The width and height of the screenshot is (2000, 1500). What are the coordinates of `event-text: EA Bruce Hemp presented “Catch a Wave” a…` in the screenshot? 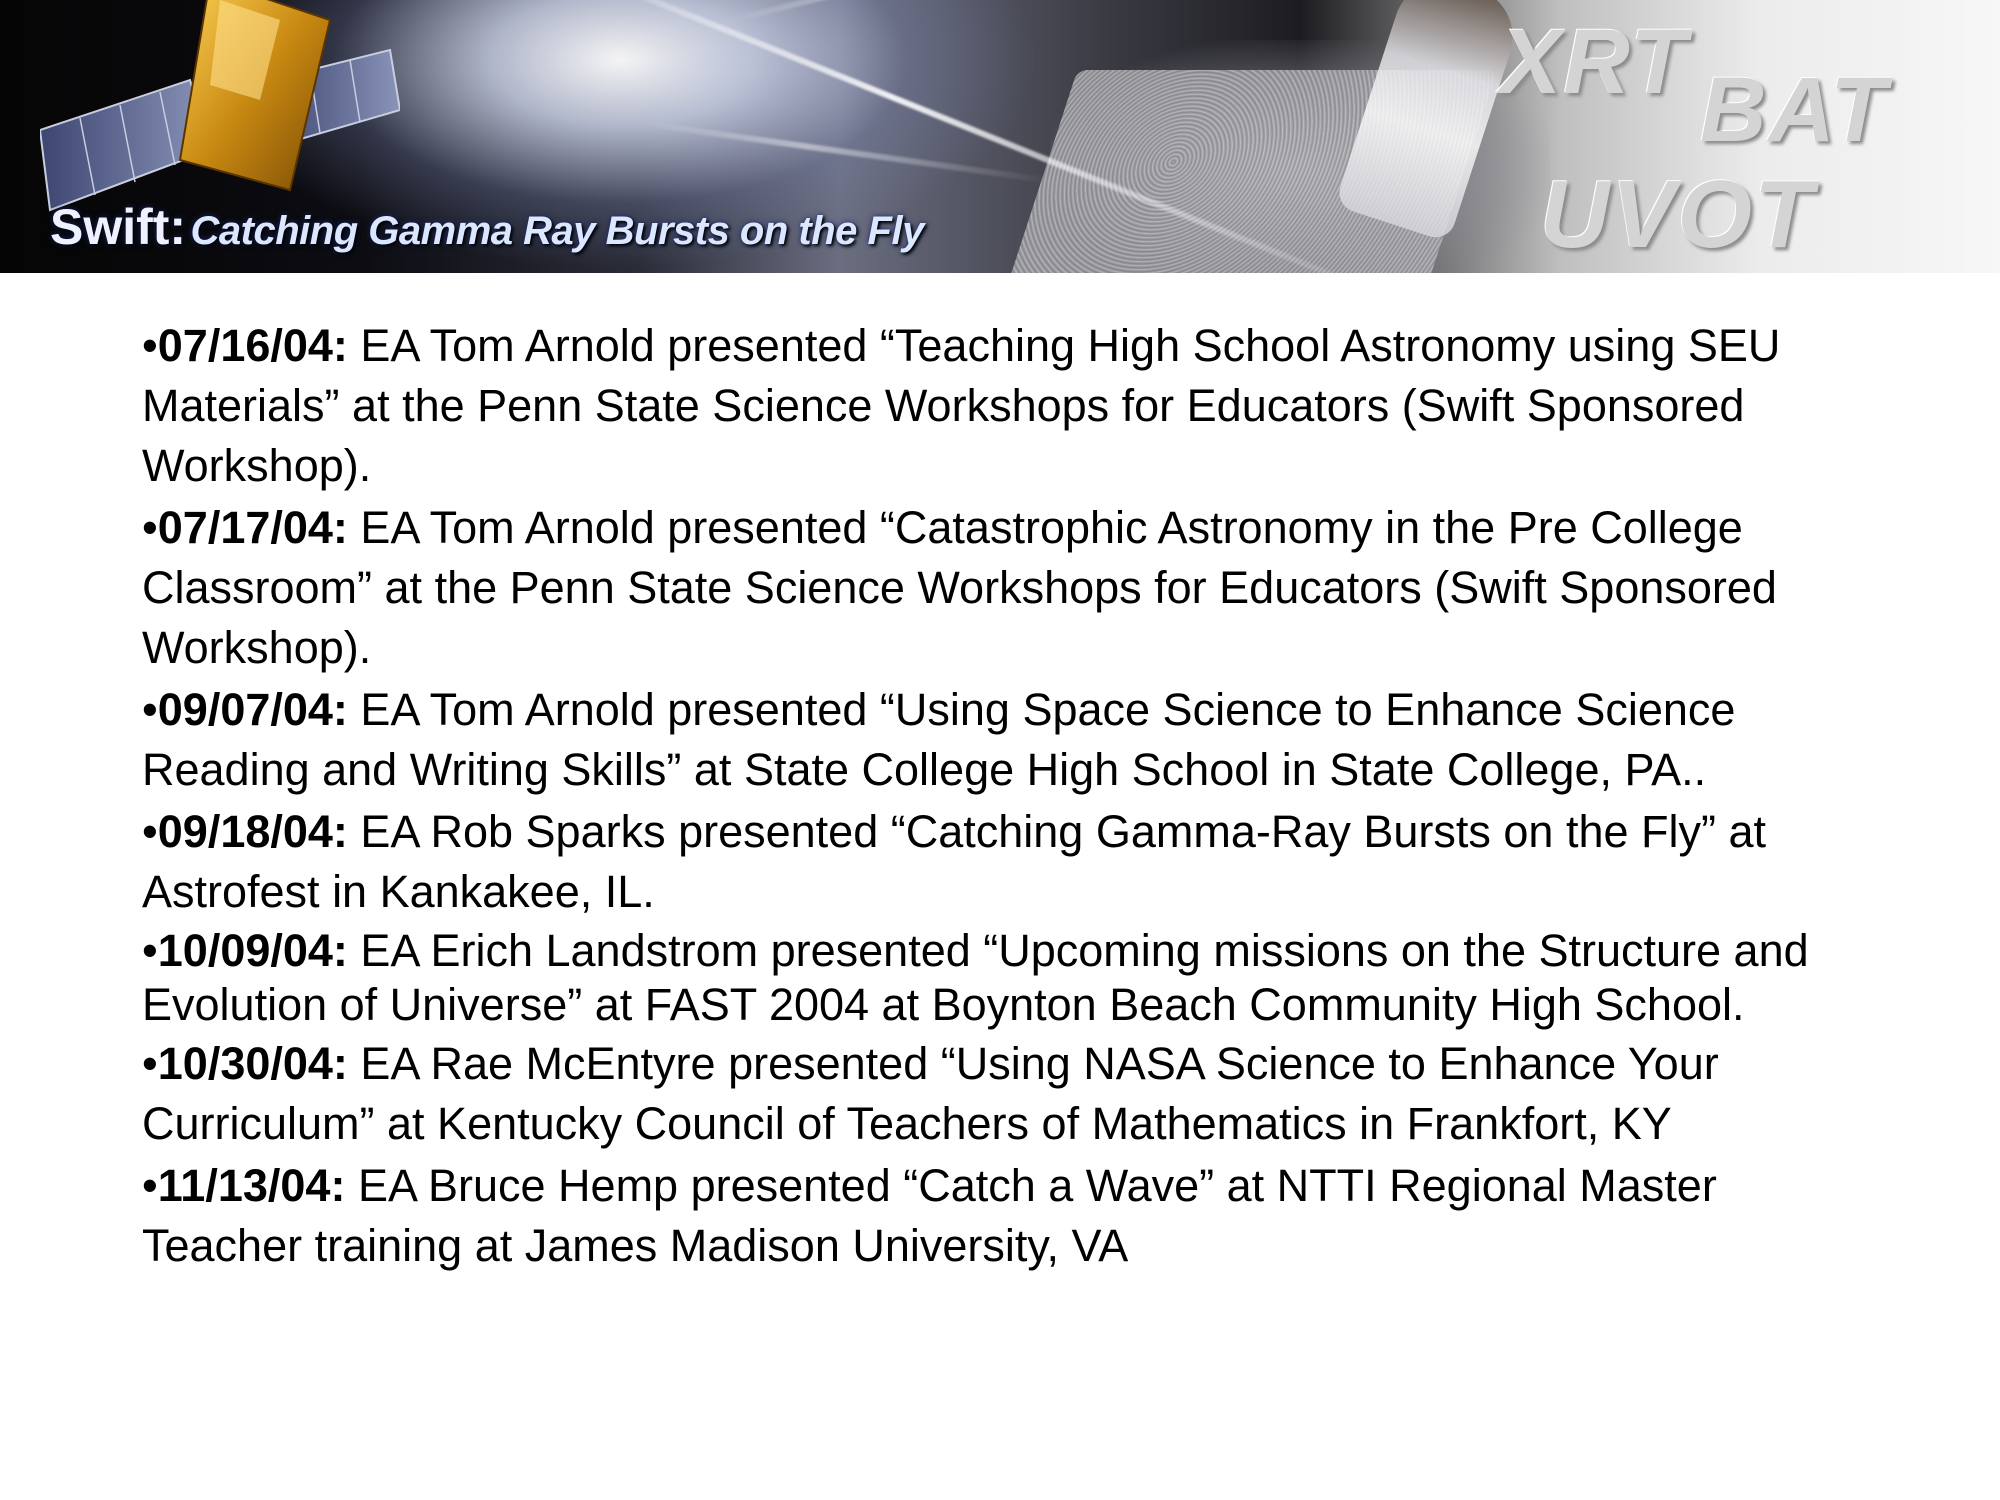 It's located at (929, 1215).